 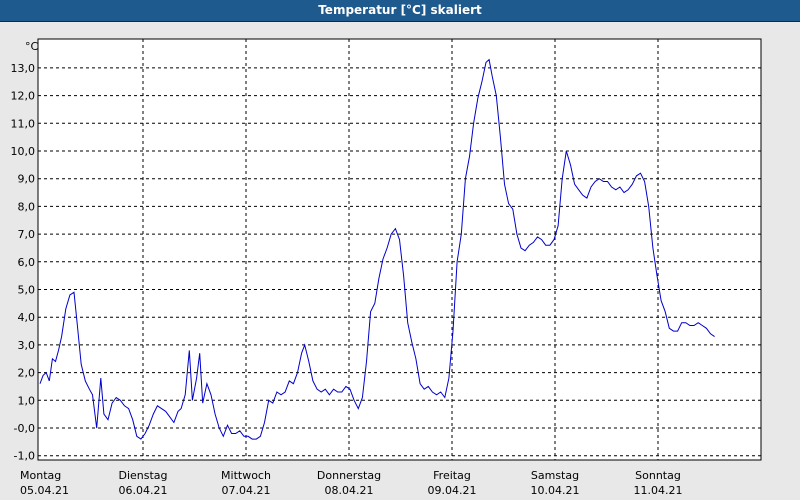 What do you see at coordinates (555, 483) in the screenshot?
I see `x-tick-label: Samstag 10.04.21` at bounding box center [555, 483].